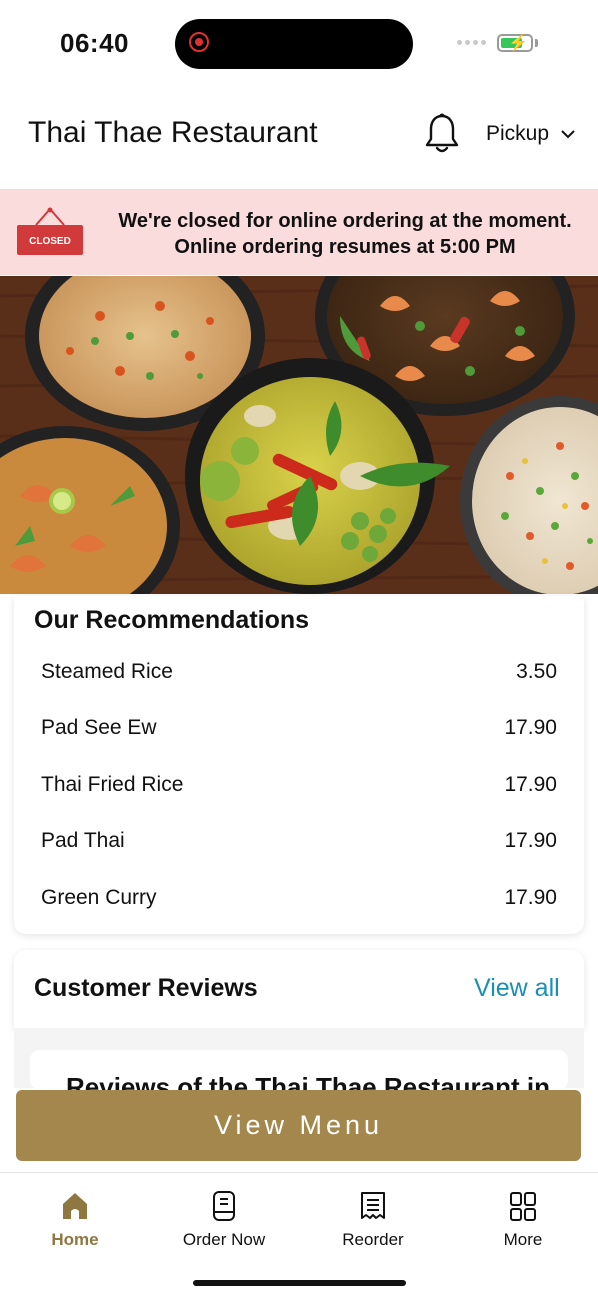  Describe the element at coordinates (99, 727) in the screenshot. I see `item-name: Pad See Ew` at that location.